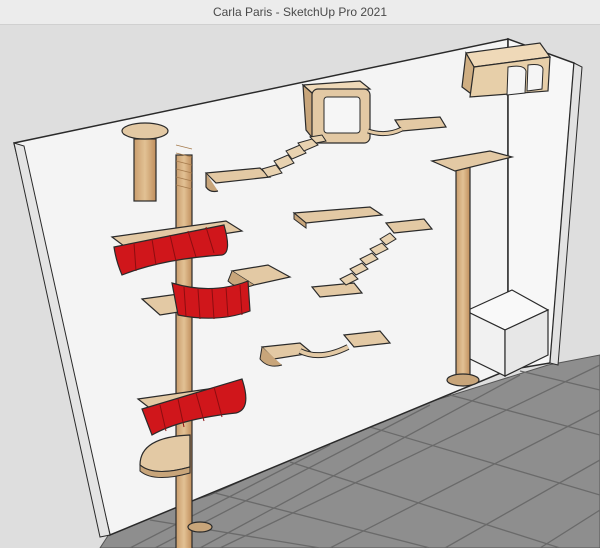 This screenshot has width=600, height=548. I want to click on hollow-cube-perch, so click(336, 112).